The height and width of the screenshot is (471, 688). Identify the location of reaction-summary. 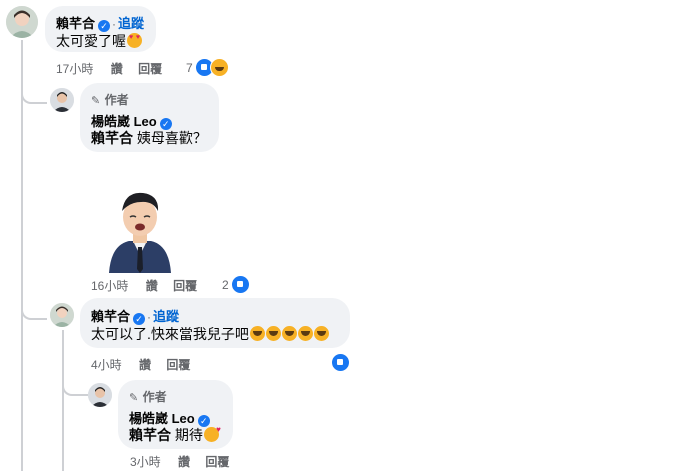
(340, 362).